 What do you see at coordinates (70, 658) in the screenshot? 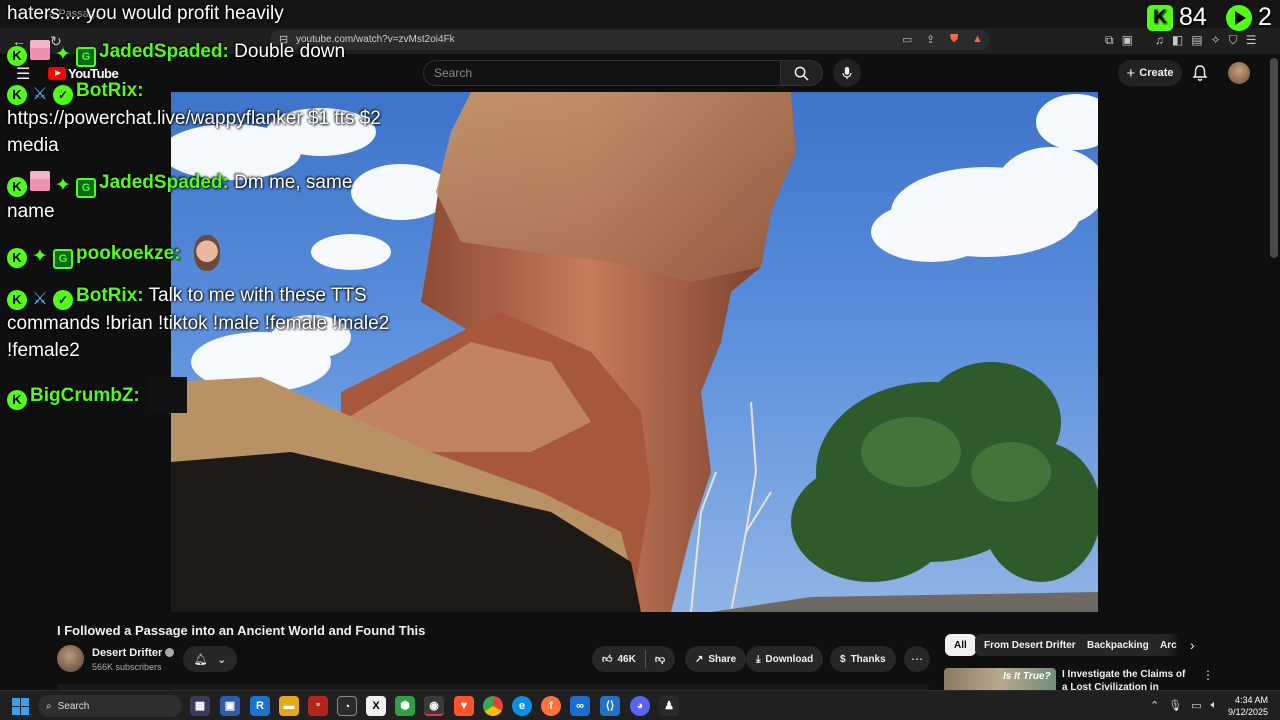
I see `channel-avatar` at bounding box center [70, 658].